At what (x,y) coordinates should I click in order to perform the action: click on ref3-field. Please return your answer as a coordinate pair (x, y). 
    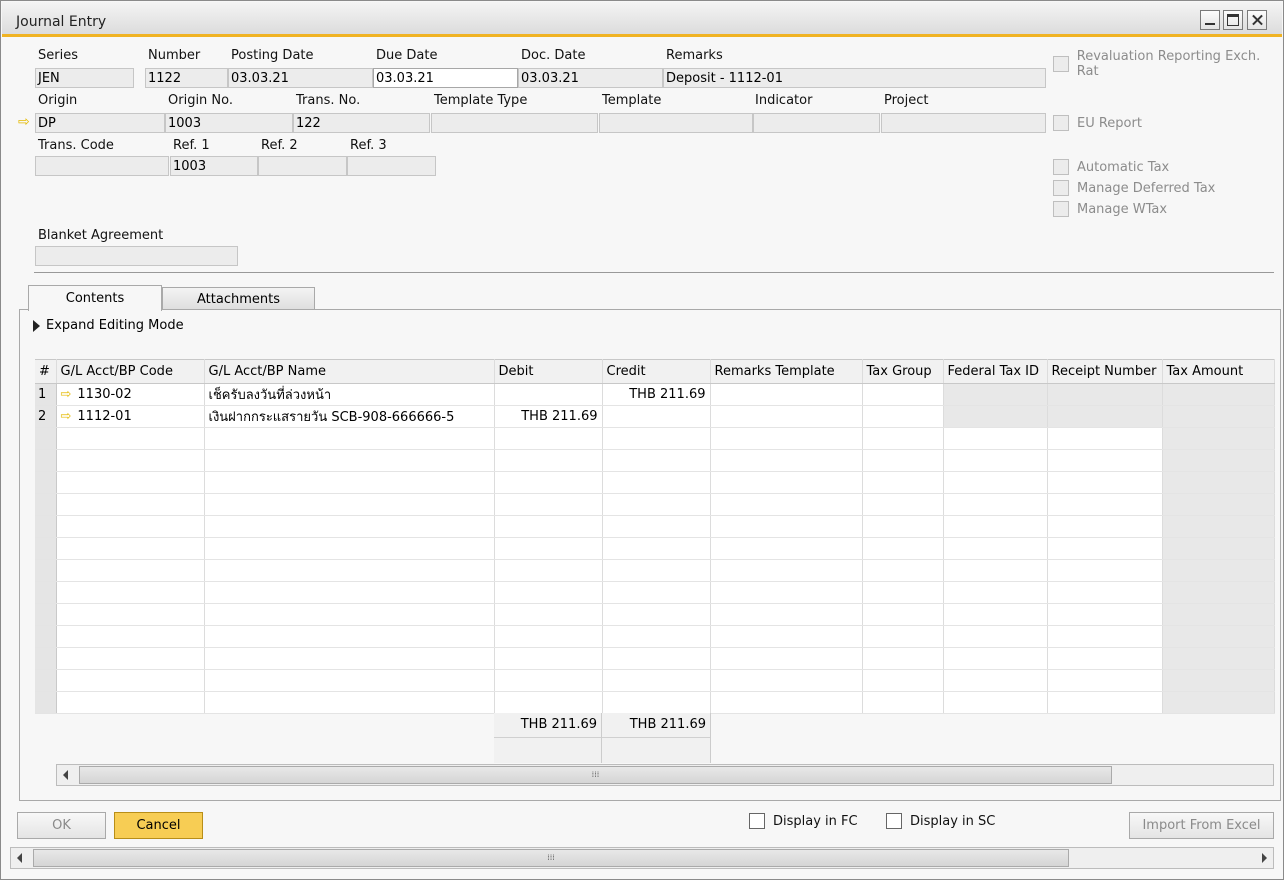
    Looking at the image, I should click on (391, 166).